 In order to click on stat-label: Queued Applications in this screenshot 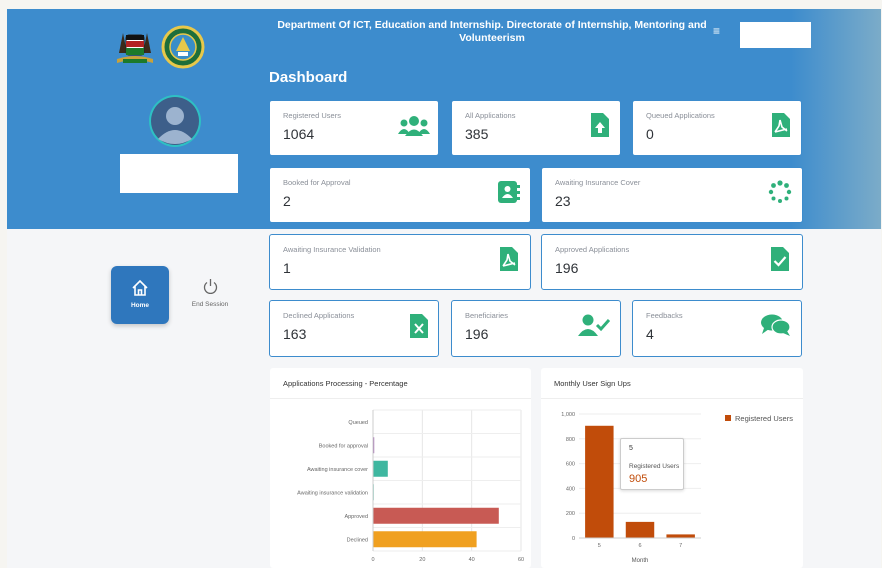, I will do `click(680, 115)`.